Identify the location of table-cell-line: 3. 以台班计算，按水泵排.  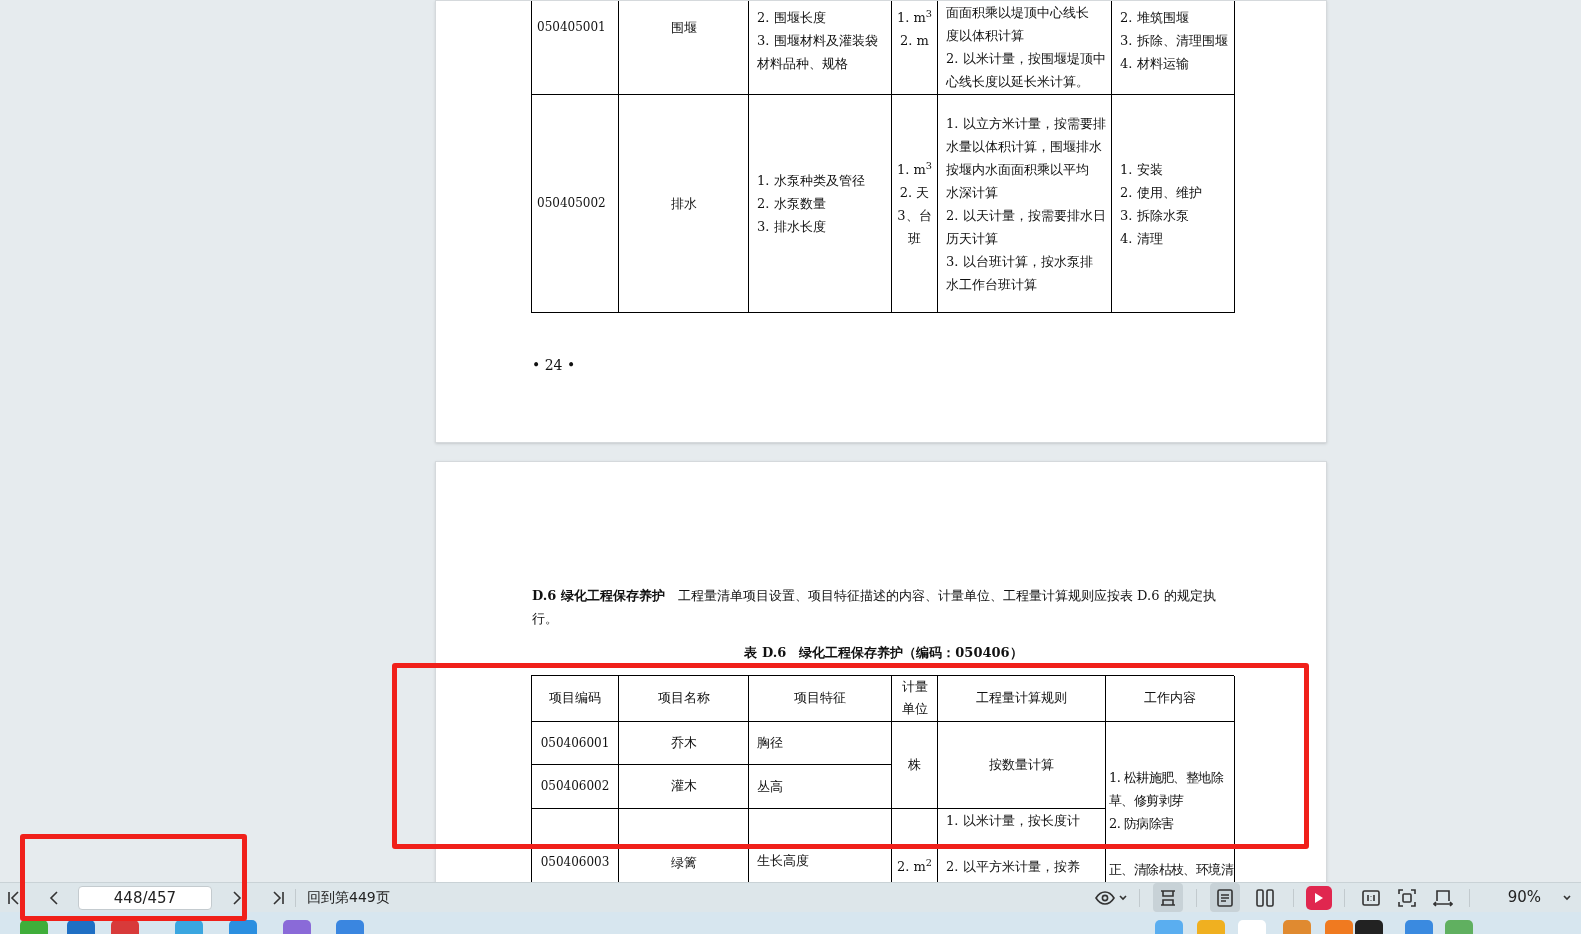
(1020, 261).